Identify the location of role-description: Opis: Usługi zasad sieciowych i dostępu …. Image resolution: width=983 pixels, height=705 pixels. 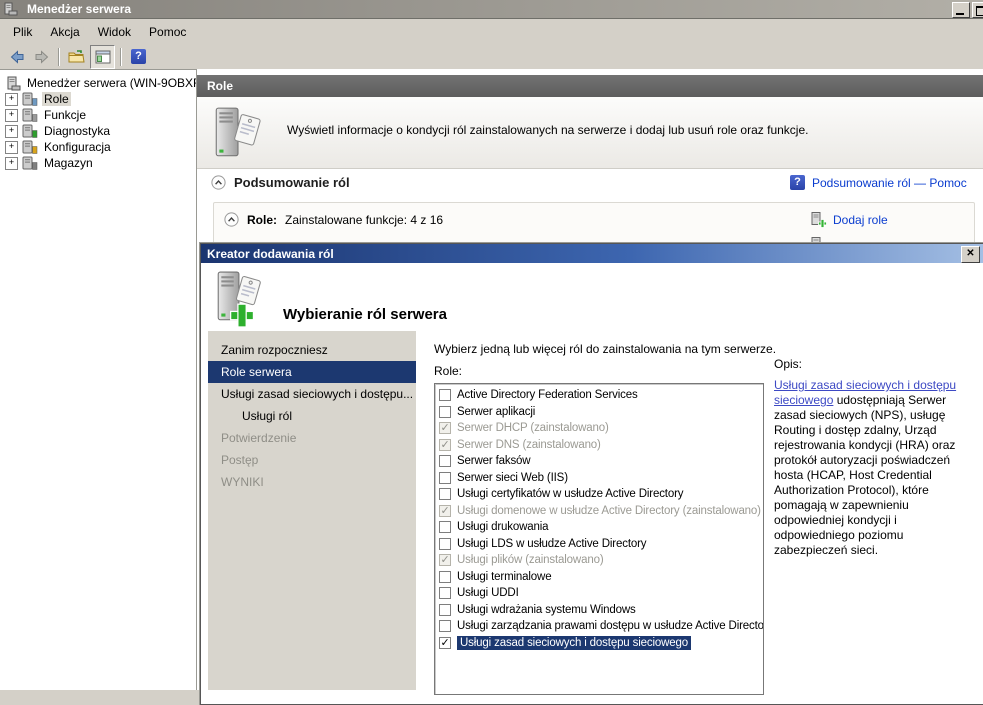
(876, 457).